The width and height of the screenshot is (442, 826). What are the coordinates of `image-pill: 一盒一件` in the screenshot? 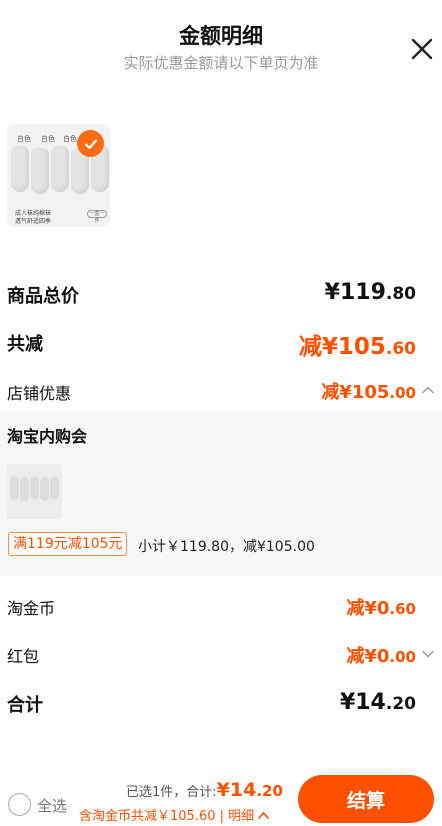 It's located at (97, 217).